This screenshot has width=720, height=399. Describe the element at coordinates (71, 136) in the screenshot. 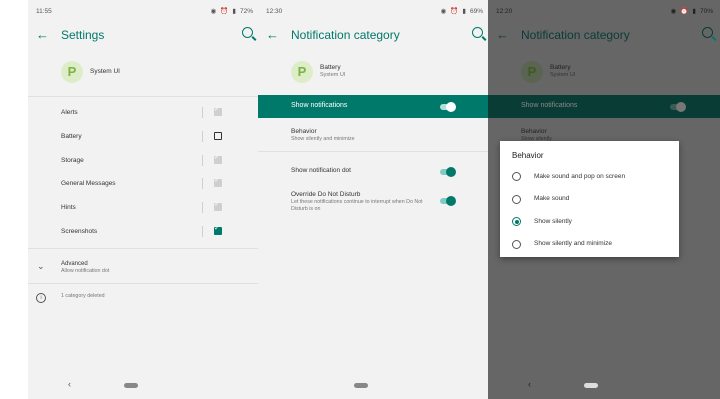

I see `category-label: Battery` at that location.